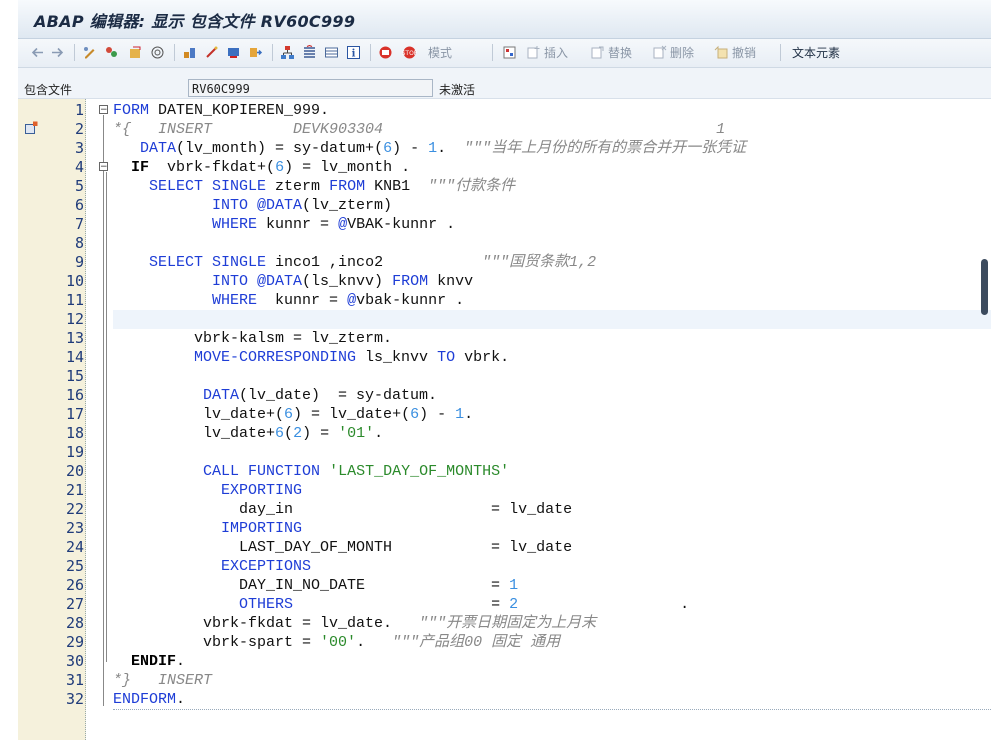 The height and width of the screenshot is (740, 991). Describe the element at coordinates (311, 585) in the screenshot. I see `code-token: DAY_IN_NO_DATE =` at that location.